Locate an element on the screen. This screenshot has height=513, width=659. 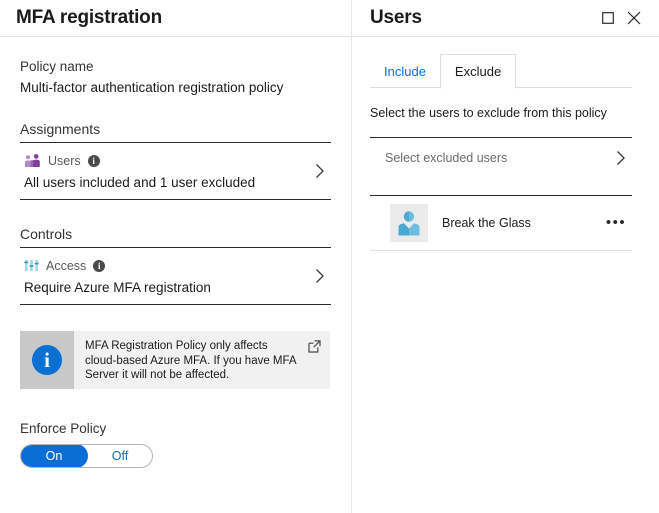
assignments-bottom-divider is located at coordinates (175, 199).